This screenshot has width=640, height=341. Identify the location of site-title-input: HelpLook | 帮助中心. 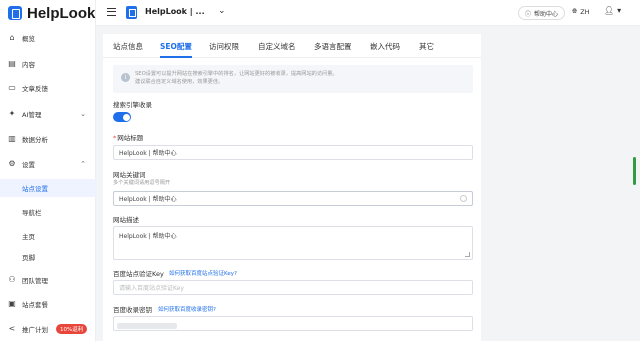
(293, 152).